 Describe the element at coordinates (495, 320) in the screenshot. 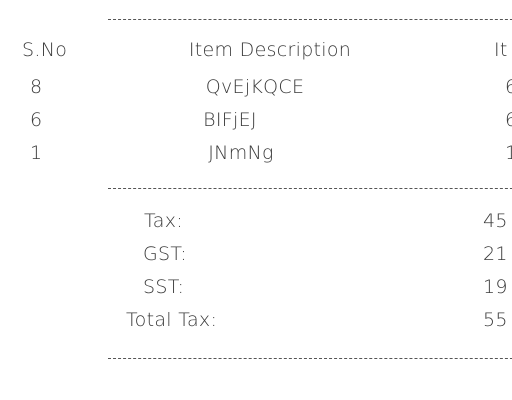

I see `total-tax-value: 55` at that location.